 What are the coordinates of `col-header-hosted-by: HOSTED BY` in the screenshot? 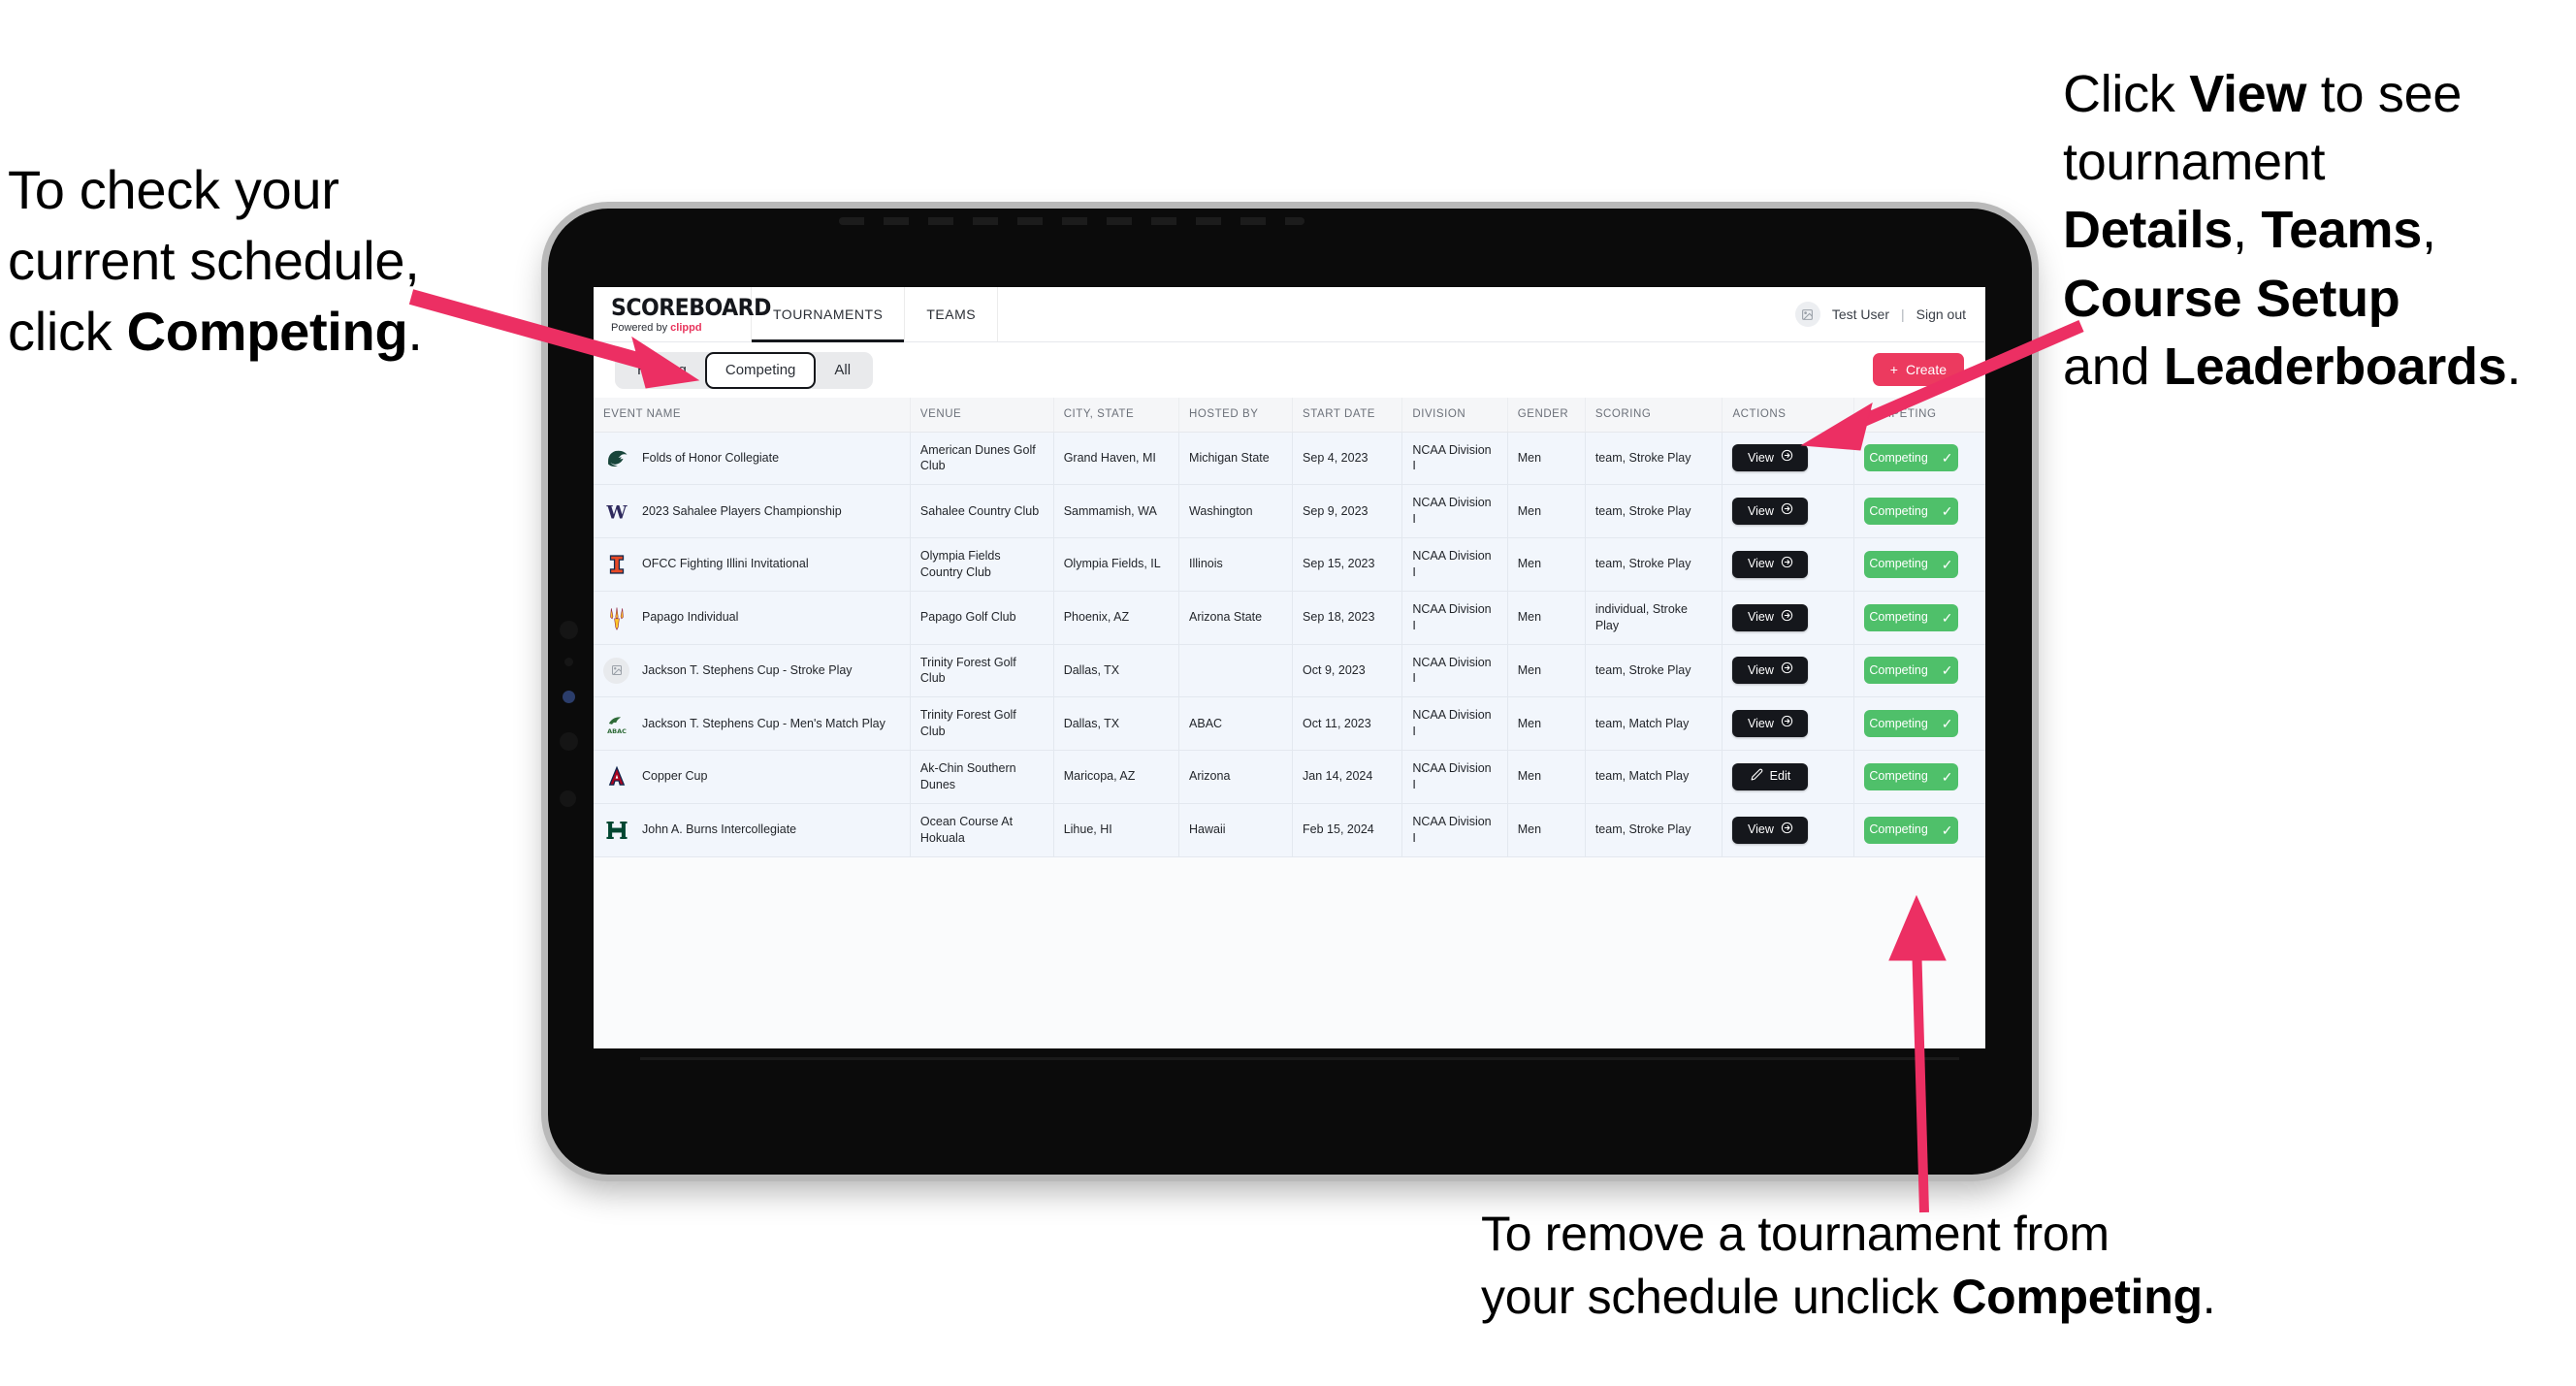 It's located at (1236, 415).